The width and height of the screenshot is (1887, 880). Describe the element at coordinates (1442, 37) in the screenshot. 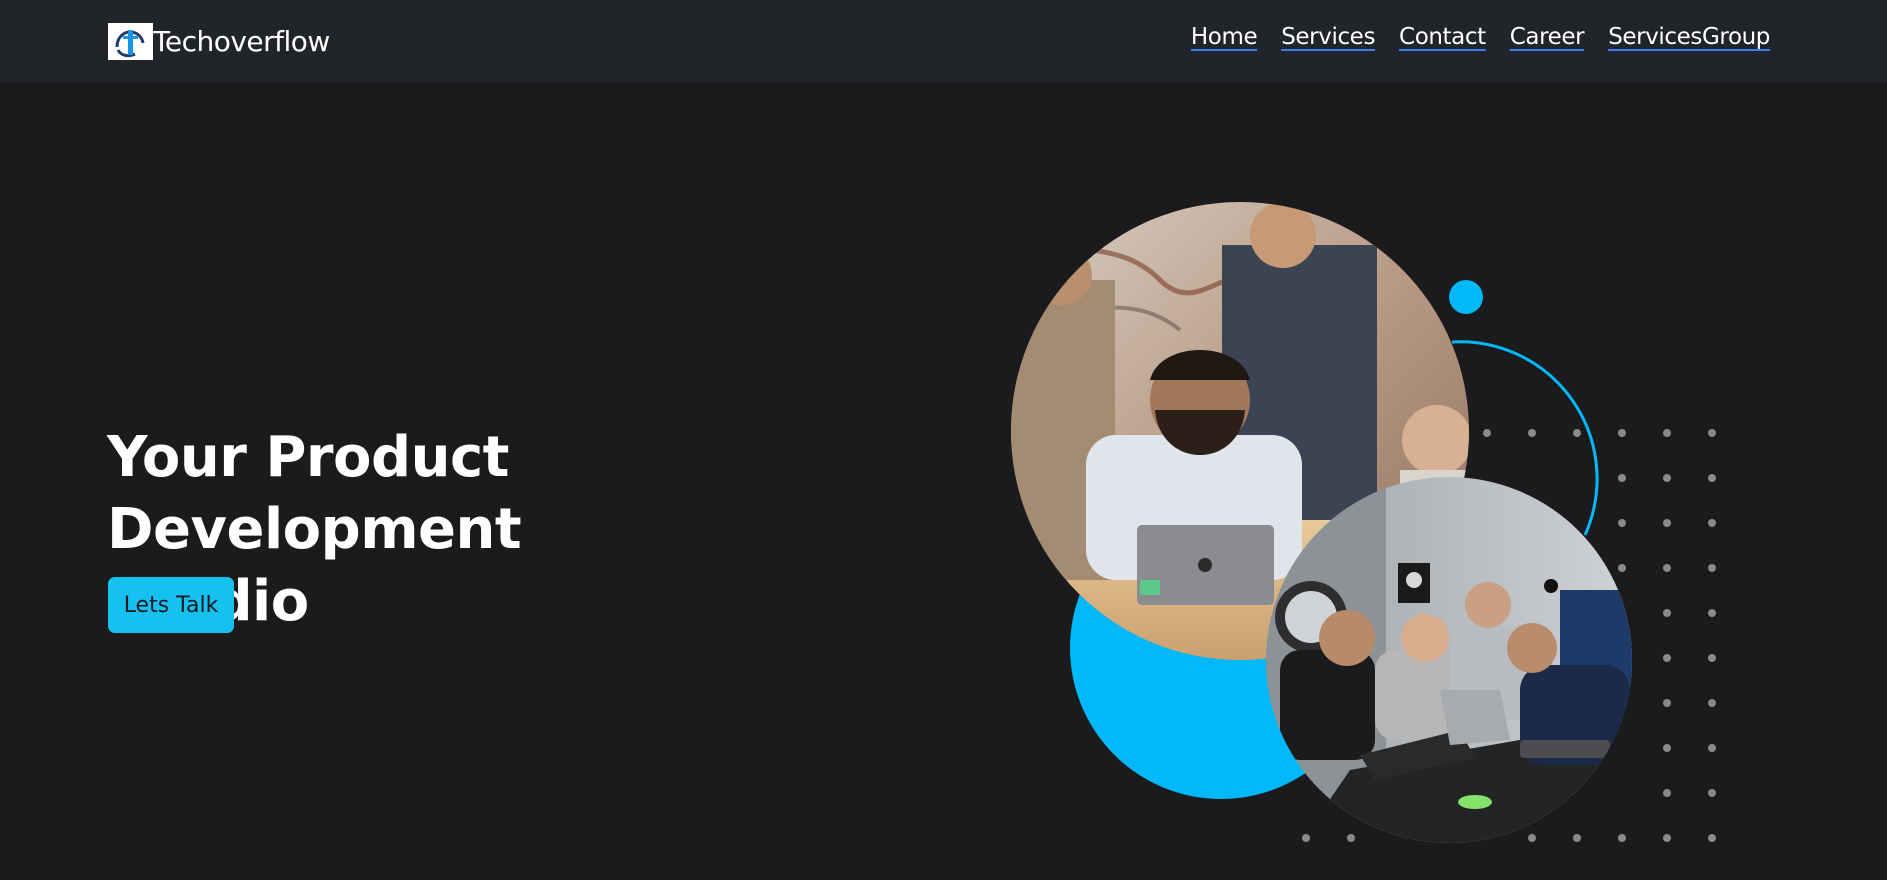

I see `nav-link-contact: Contact` at that location.